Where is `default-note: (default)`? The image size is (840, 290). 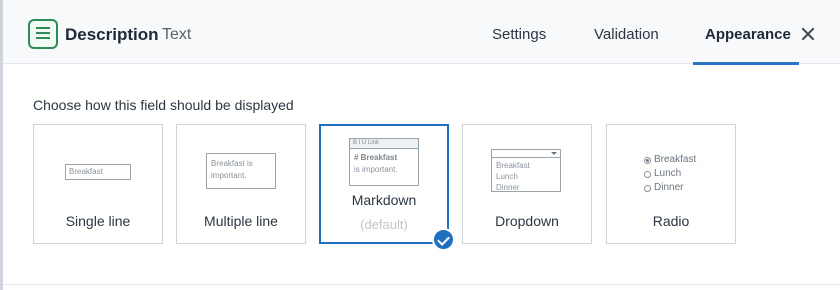 default-note: (default) is located at coordinates (384, 224).